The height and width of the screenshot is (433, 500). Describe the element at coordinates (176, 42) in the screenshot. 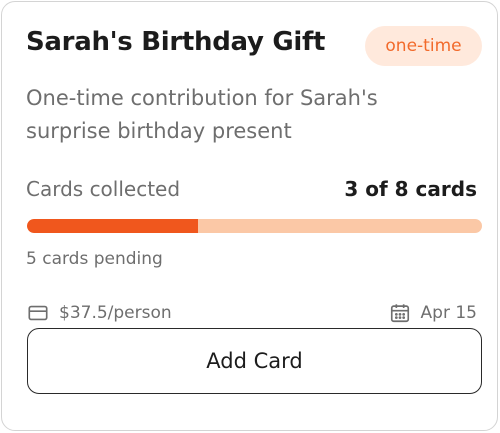

I see `card-title: Sarah's Birthday Gift` at that location.